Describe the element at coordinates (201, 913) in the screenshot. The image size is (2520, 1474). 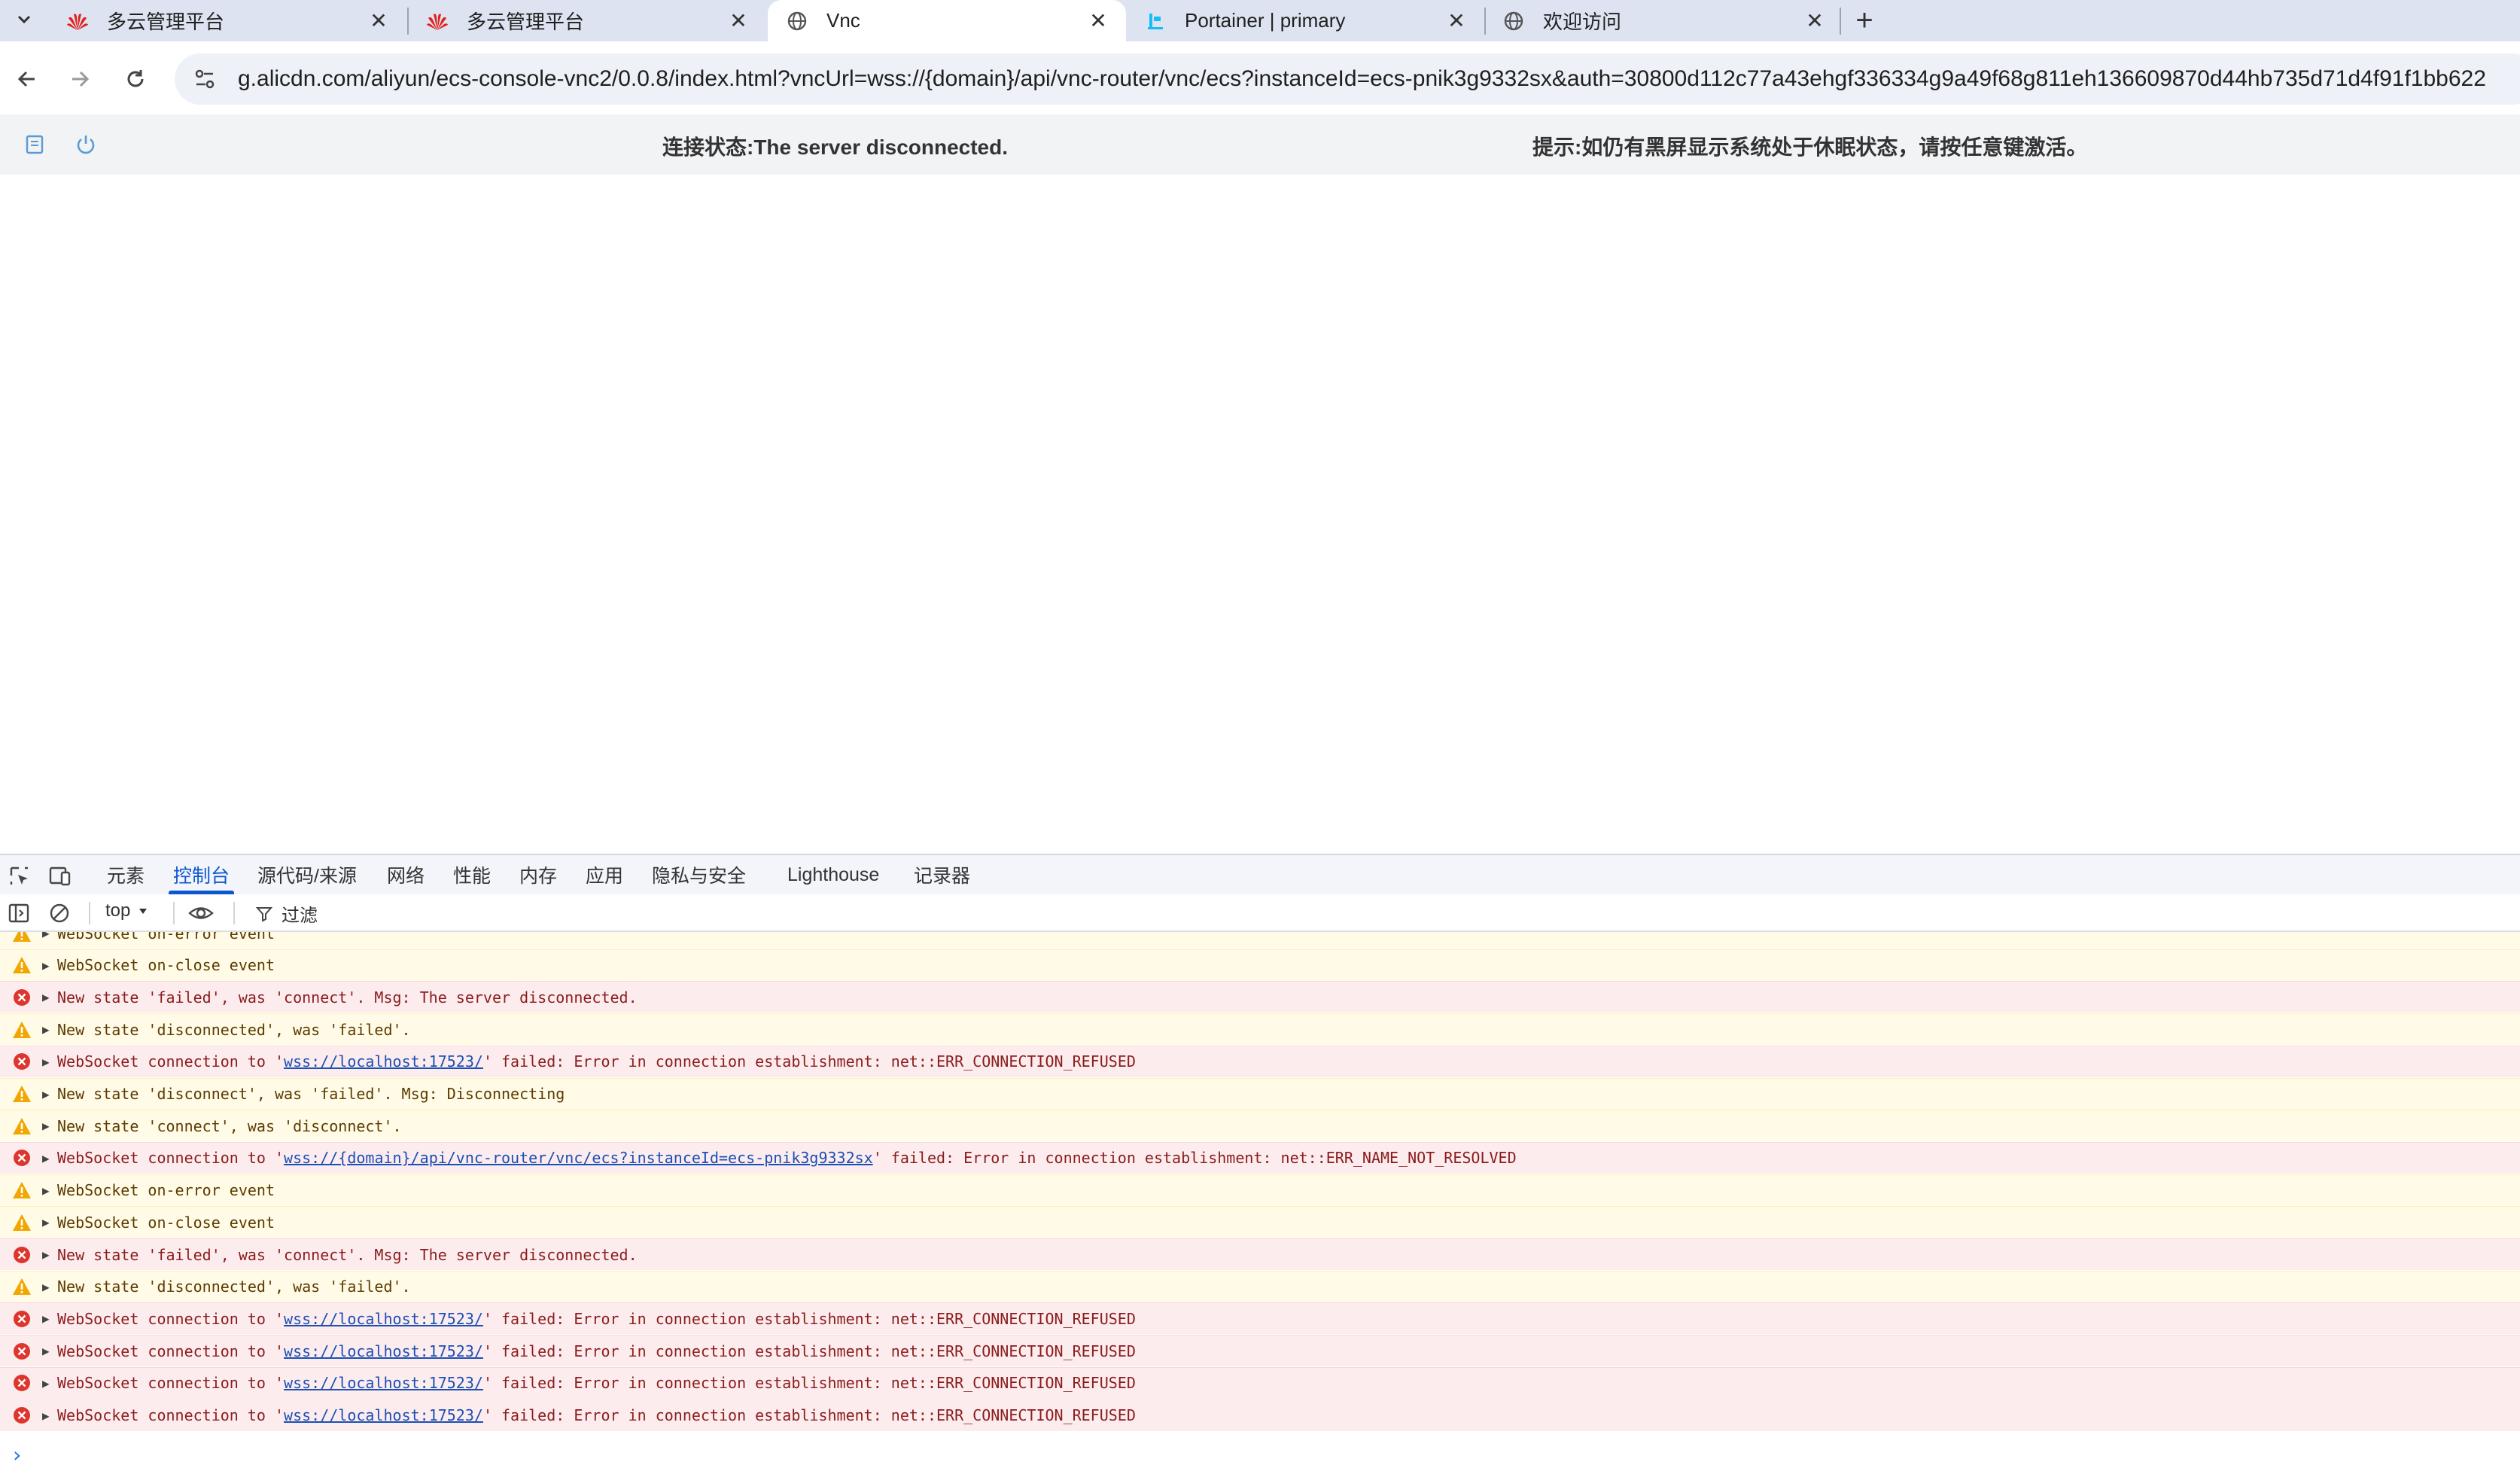
I see `live-expression-eye-icon` at that location.